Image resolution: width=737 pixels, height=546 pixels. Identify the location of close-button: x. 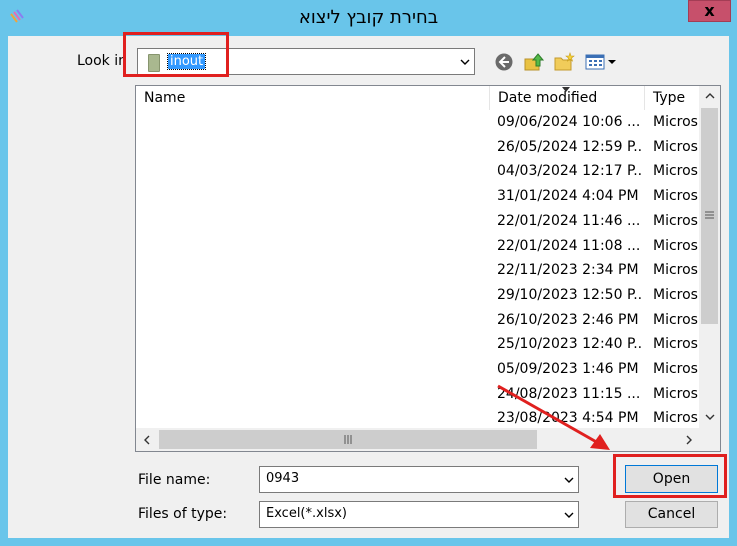
(709, 11).